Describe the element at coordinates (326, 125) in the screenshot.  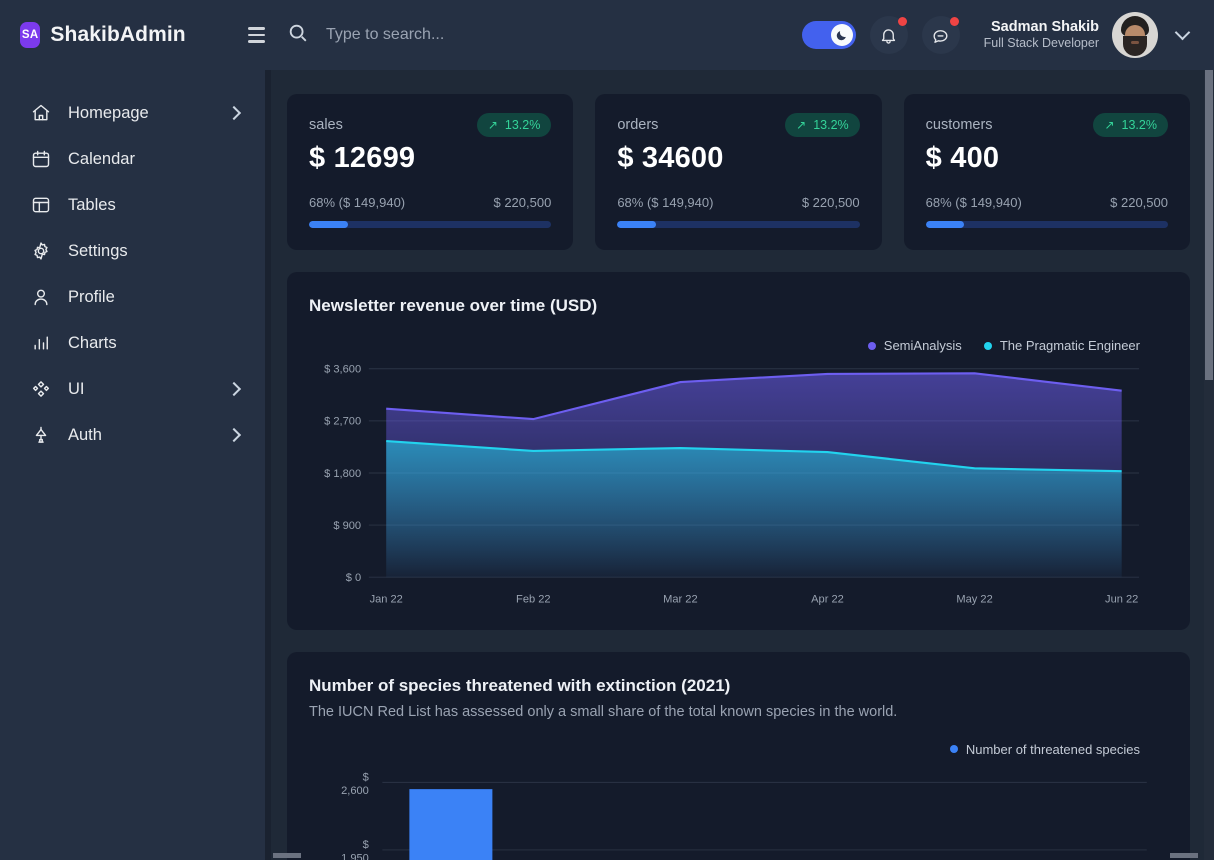
I see `stat-label: sales` at that location.